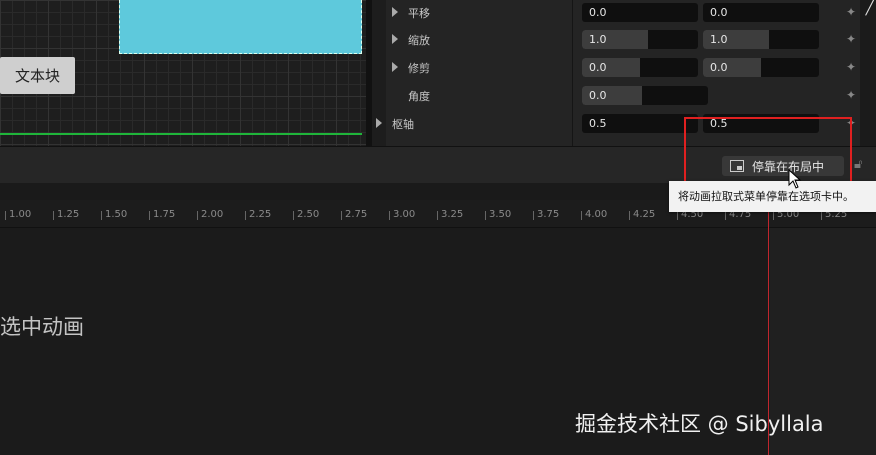 Image resolution: width=876 pixels, height=455 pixels. I want to click on text-block-label: 文本块, so click(37, 76).